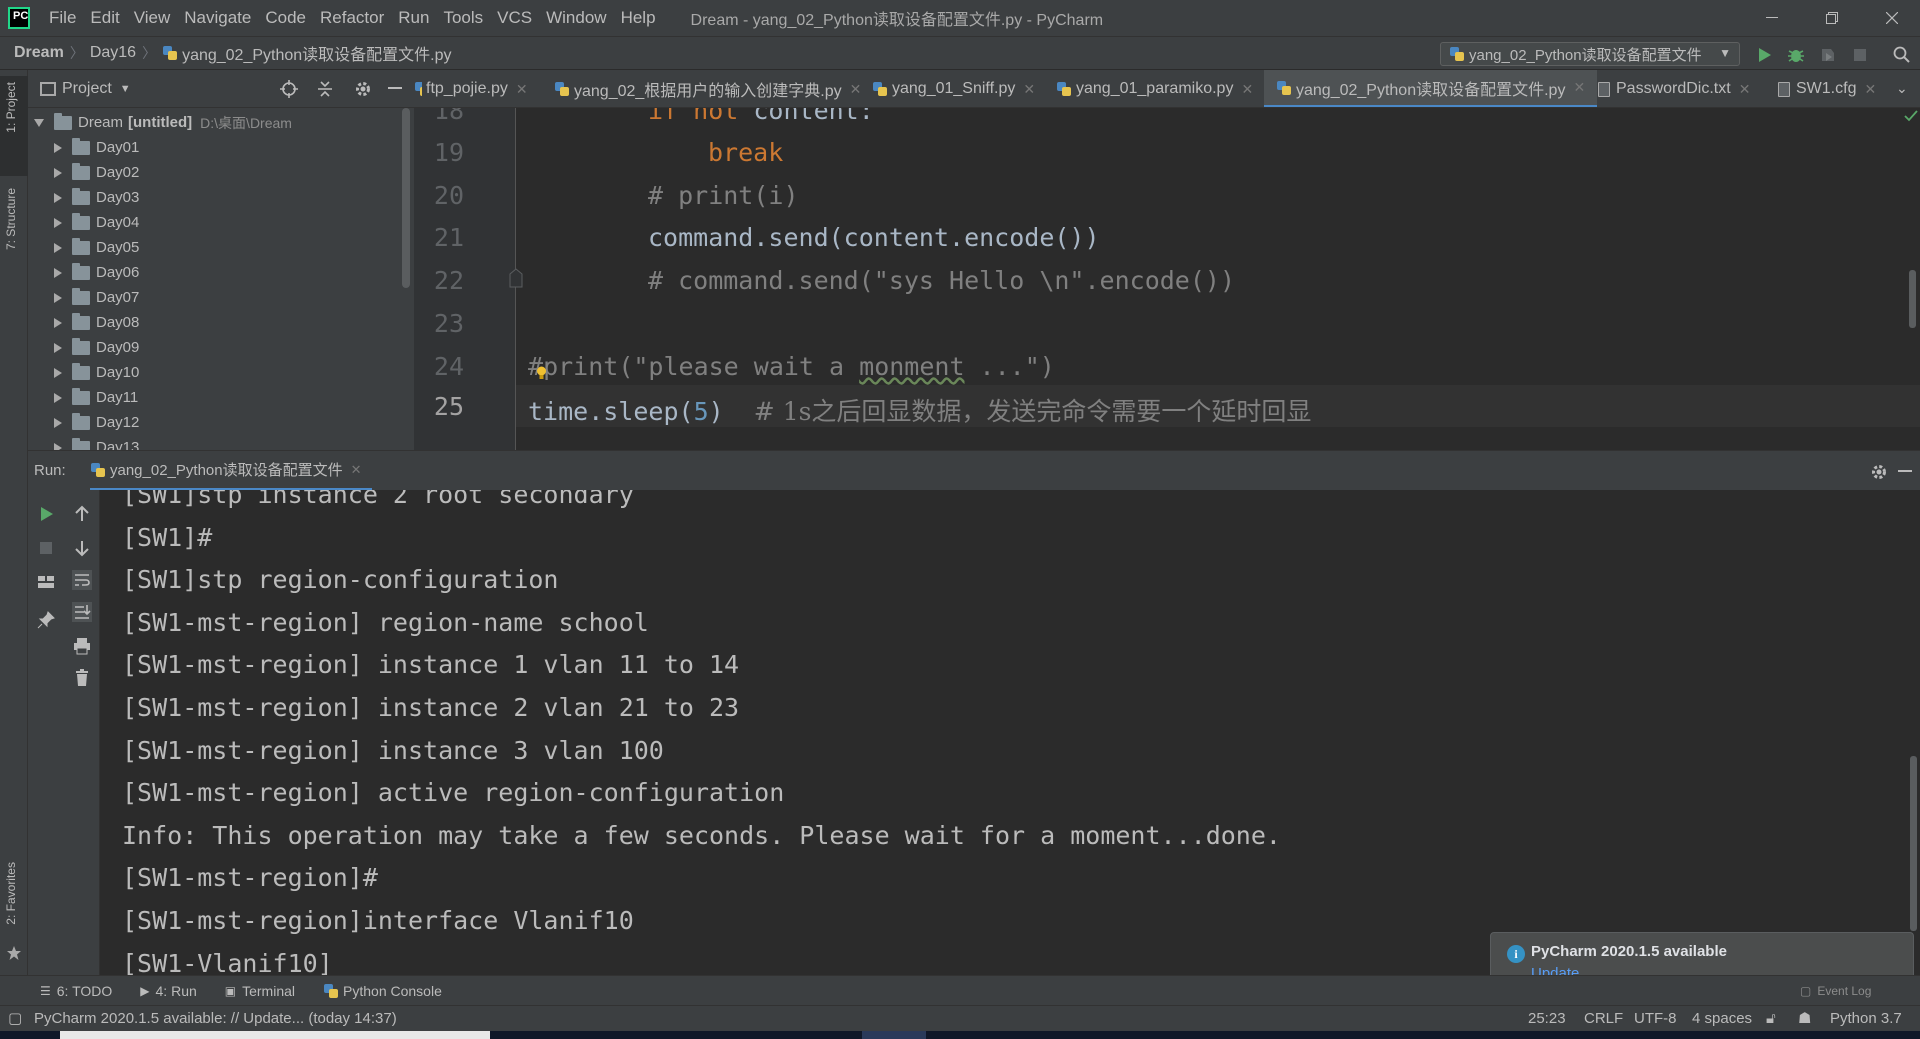 The image size is (1920, 1039). Describe the element at coordinates (217, 18) in the screenshot. I see `menu-navigate: Navigate` at that location.